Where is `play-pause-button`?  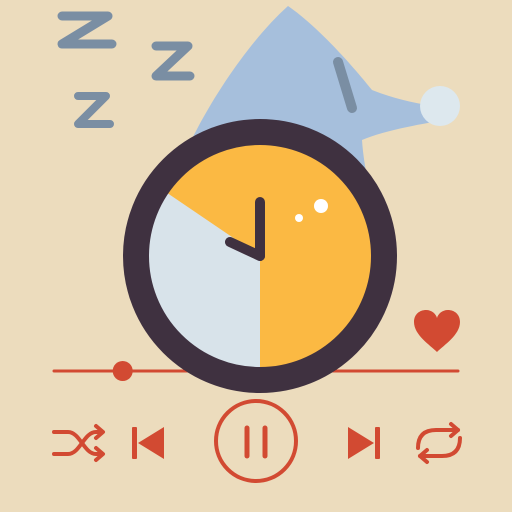
play-pause-button is located at coordinates (256, 441).